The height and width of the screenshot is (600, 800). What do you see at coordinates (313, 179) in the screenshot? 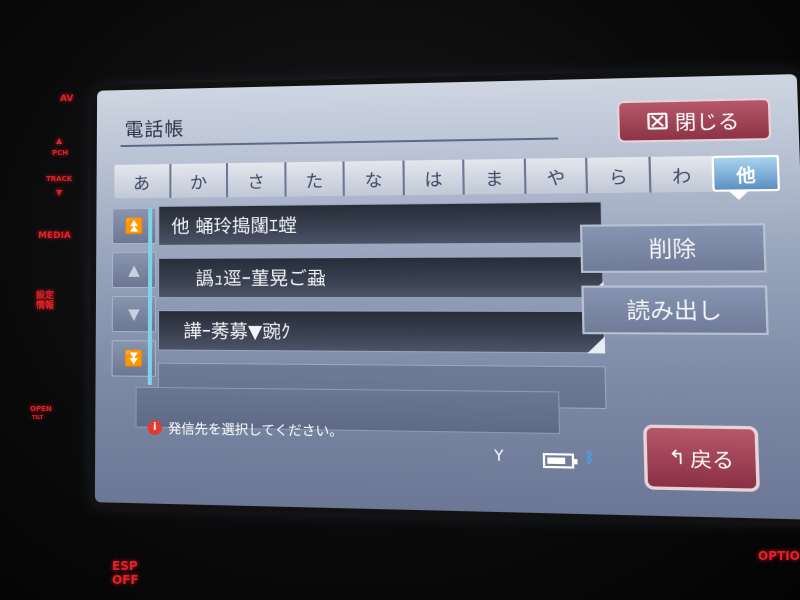
I see `tab-ta: た` at bounding box center [313, 179].